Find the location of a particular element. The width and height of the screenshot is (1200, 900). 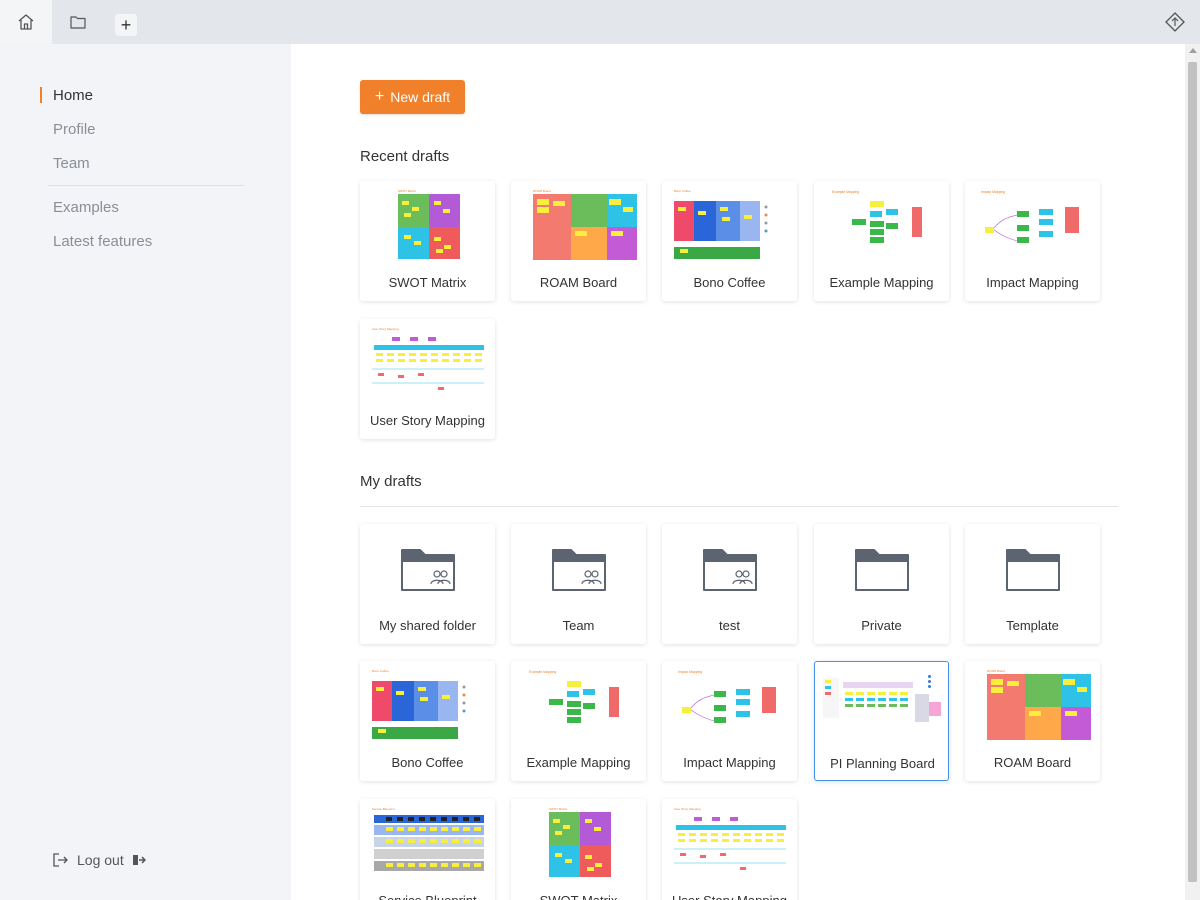

draft-card-swot-matrix: SWOT Matrix SWOT Matrix is located at coordinates (578, 849).